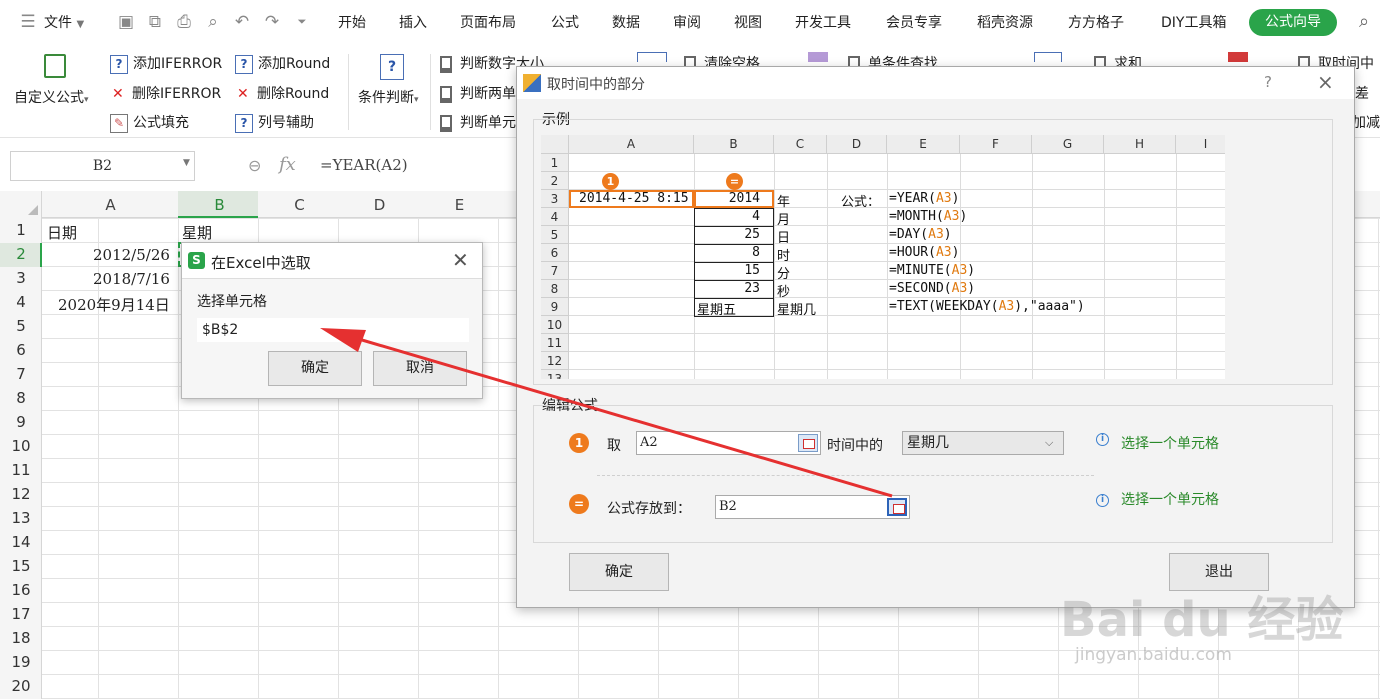 This screenshot has width=1380, height=699. What do you see at coordinates (627, 418) in the screenshot?
I see `arrow-line` at bounding box center [627, 418].